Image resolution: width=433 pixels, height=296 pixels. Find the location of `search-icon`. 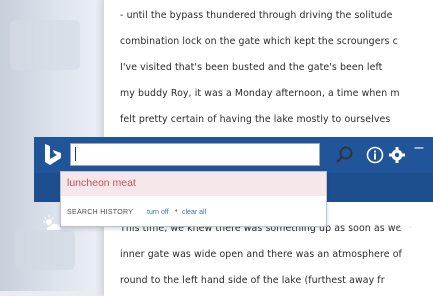

search-icon is located at coordinates (345, 155).